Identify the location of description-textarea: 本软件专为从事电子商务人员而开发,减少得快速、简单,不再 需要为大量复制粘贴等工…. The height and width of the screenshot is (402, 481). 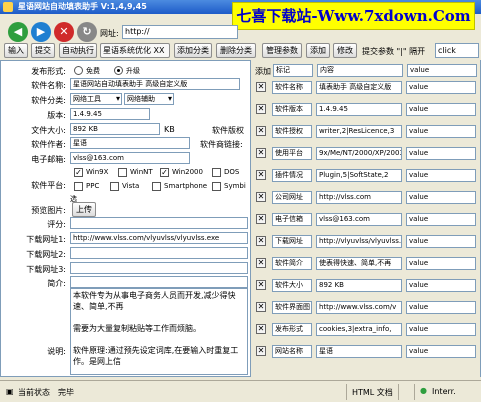
(159, 331).